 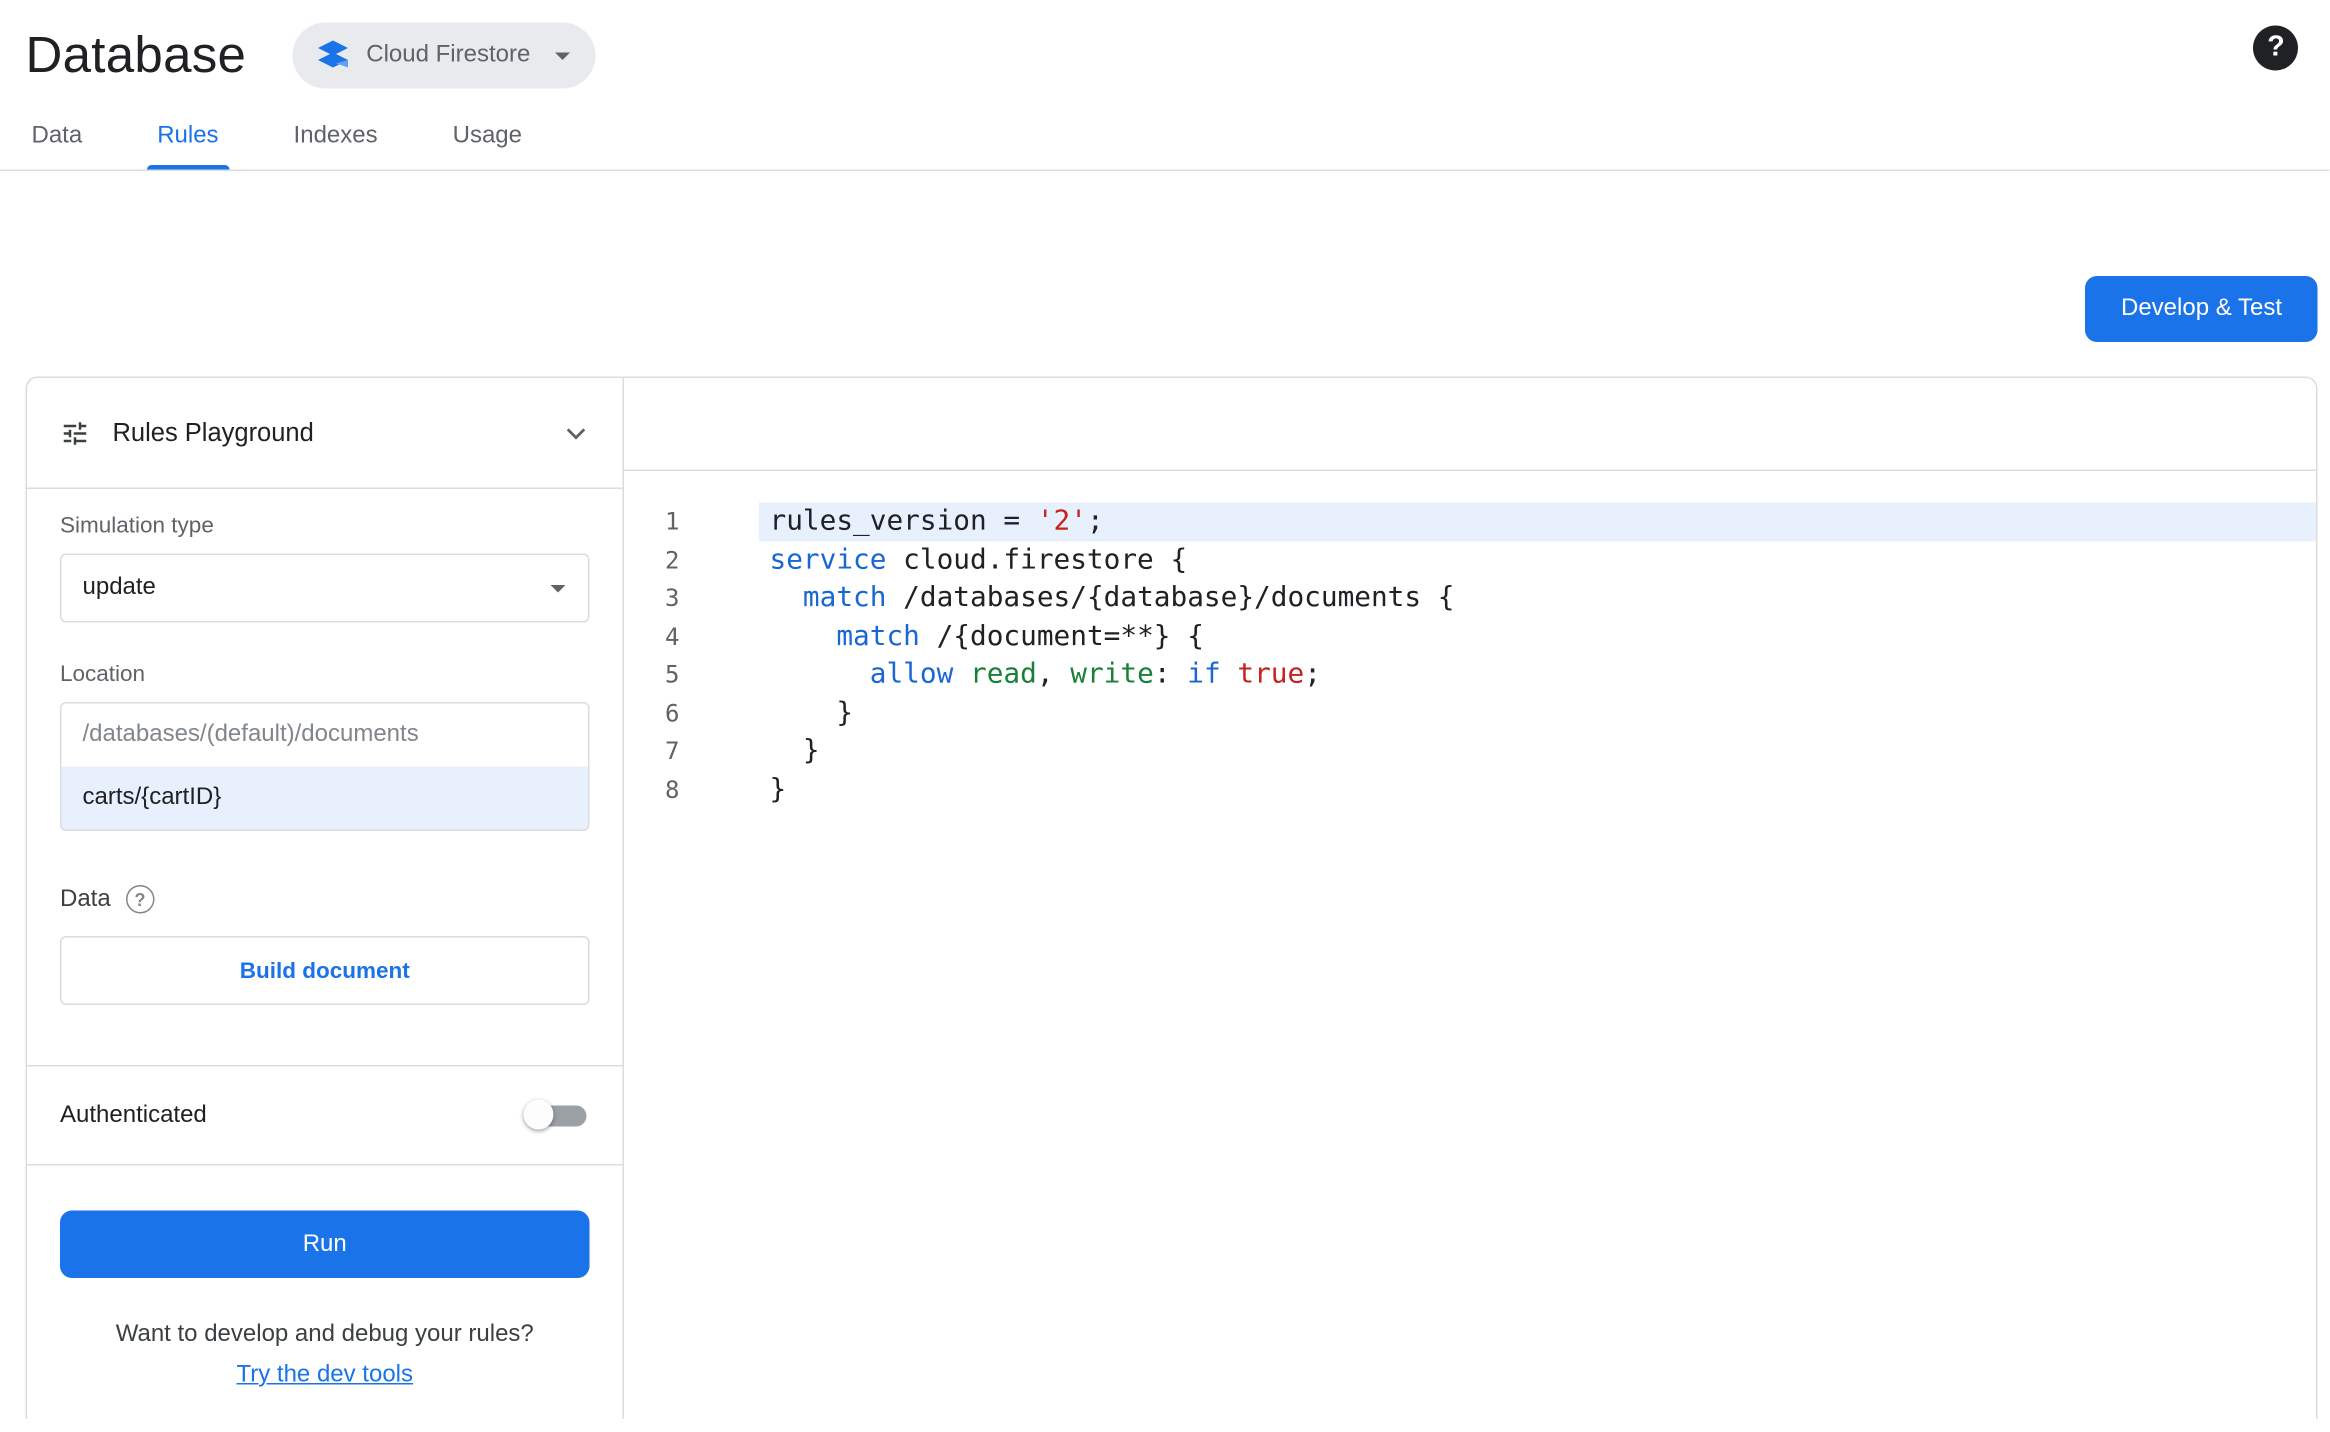 What do you see at coordinates (2201, 309) in the screenshot?
I see `develop-test-button: Develop & Test` at bounding box center [2201, 309].